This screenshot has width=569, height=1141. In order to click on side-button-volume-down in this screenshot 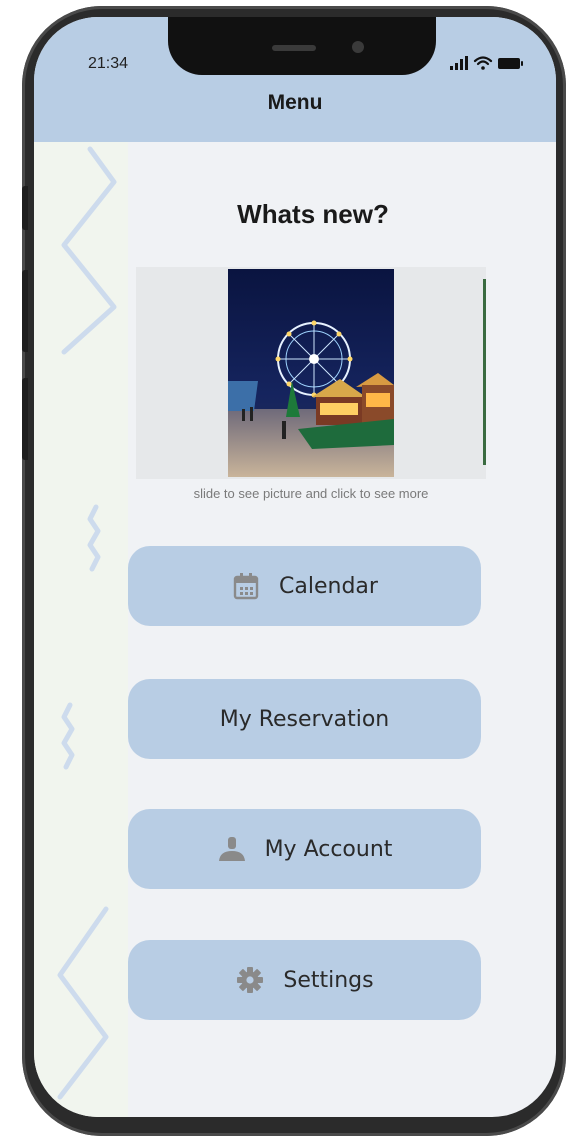, I will do `click(25, 419)`.